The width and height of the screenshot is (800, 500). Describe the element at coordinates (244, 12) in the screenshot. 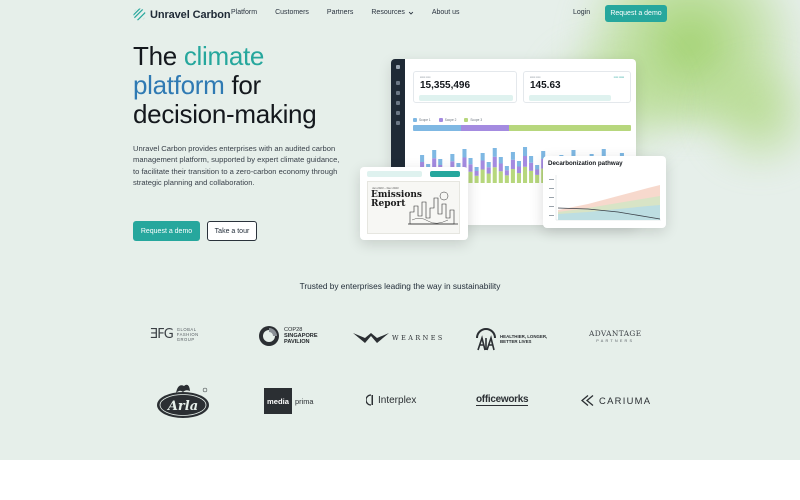

I see `nav-platform: Platform` at that location.